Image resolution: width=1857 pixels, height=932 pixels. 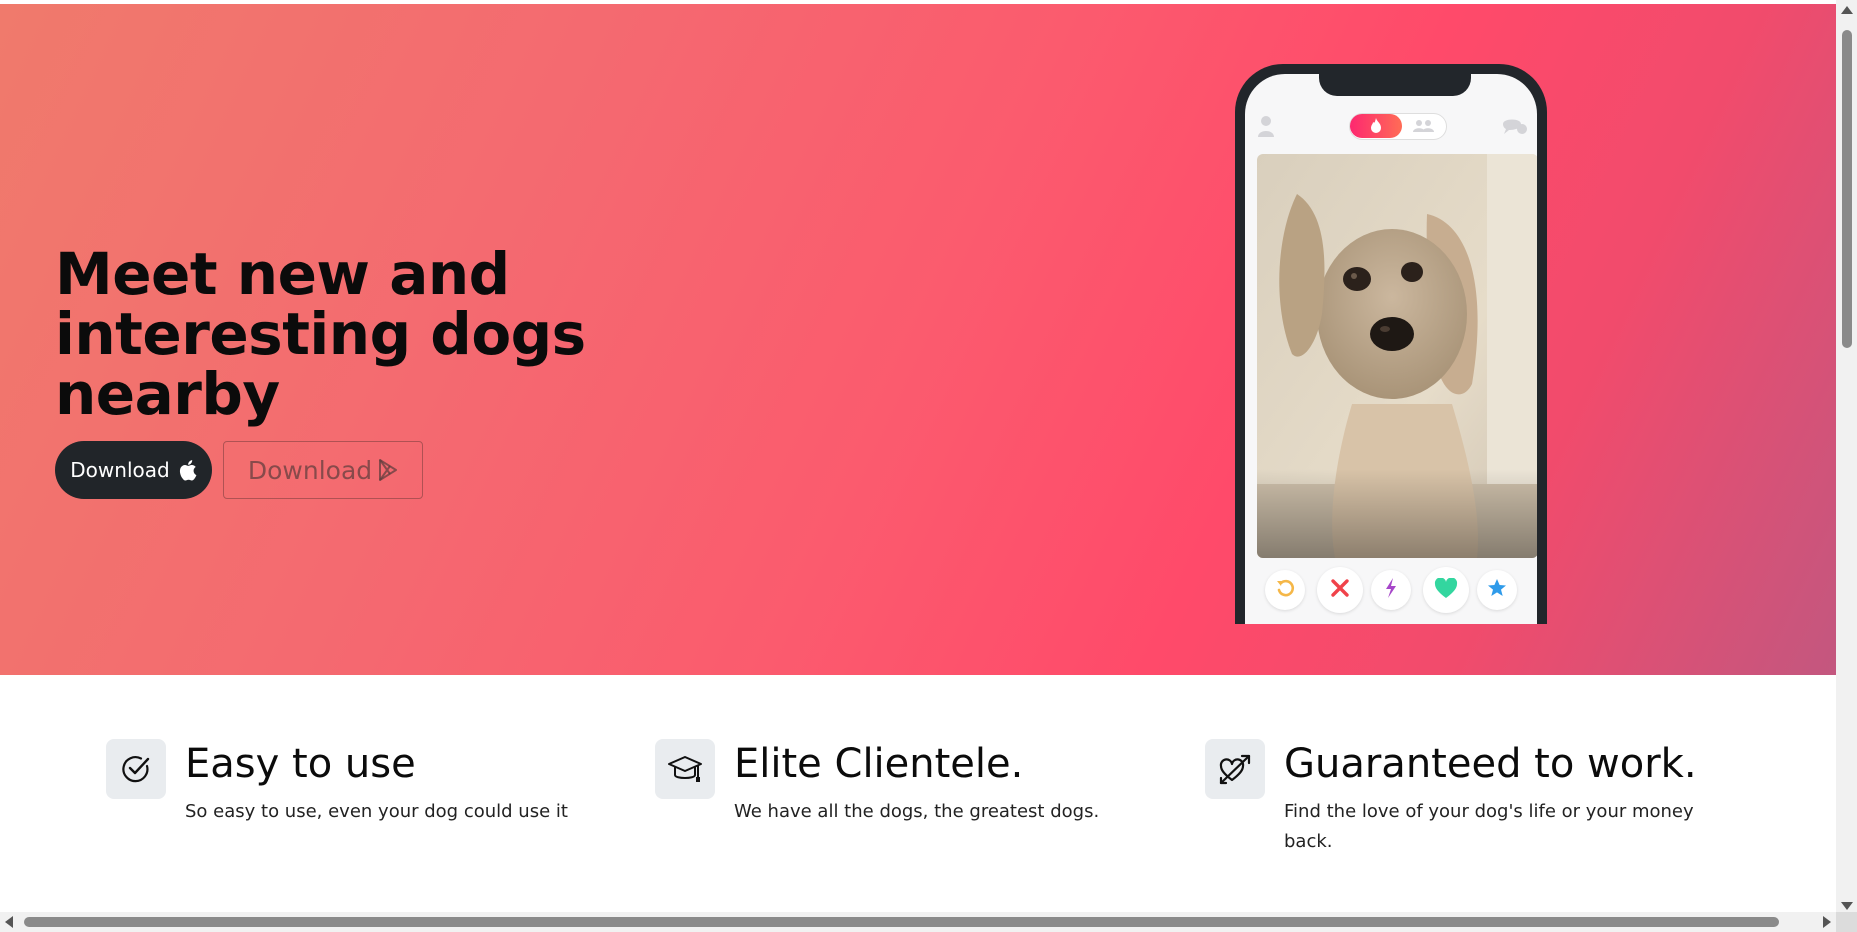 I want to click on download-android-button: Download, so click(x=323, y=470).